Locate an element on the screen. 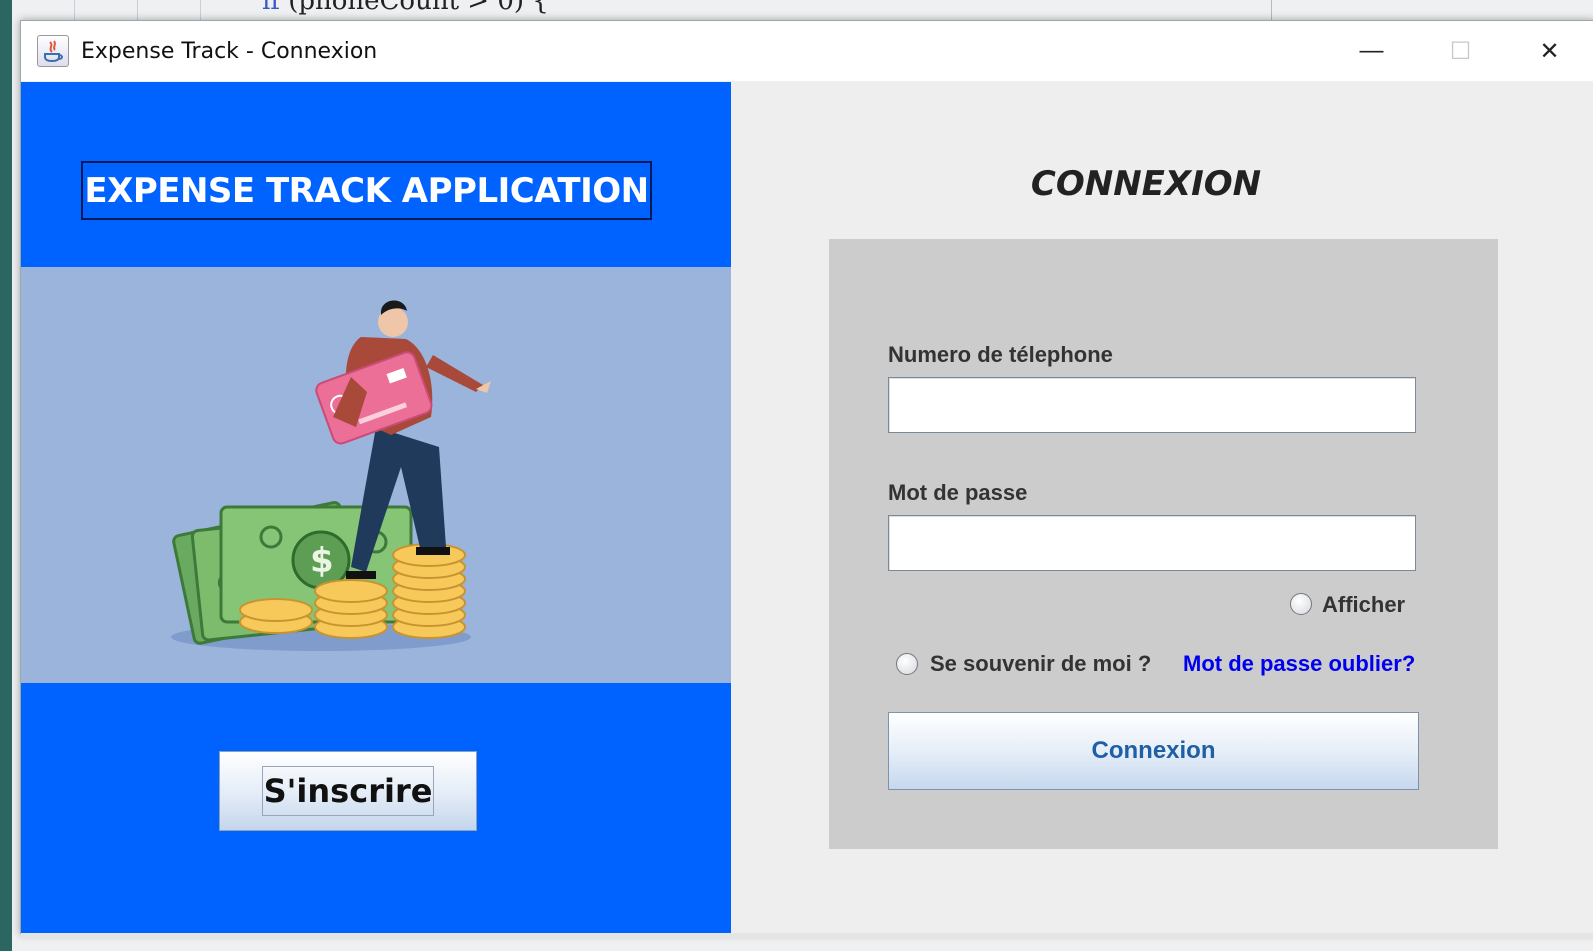 This screenshot has height=951, width=1593. window-controls: — ☐ ✕ is located at coordinates (1460, 51).